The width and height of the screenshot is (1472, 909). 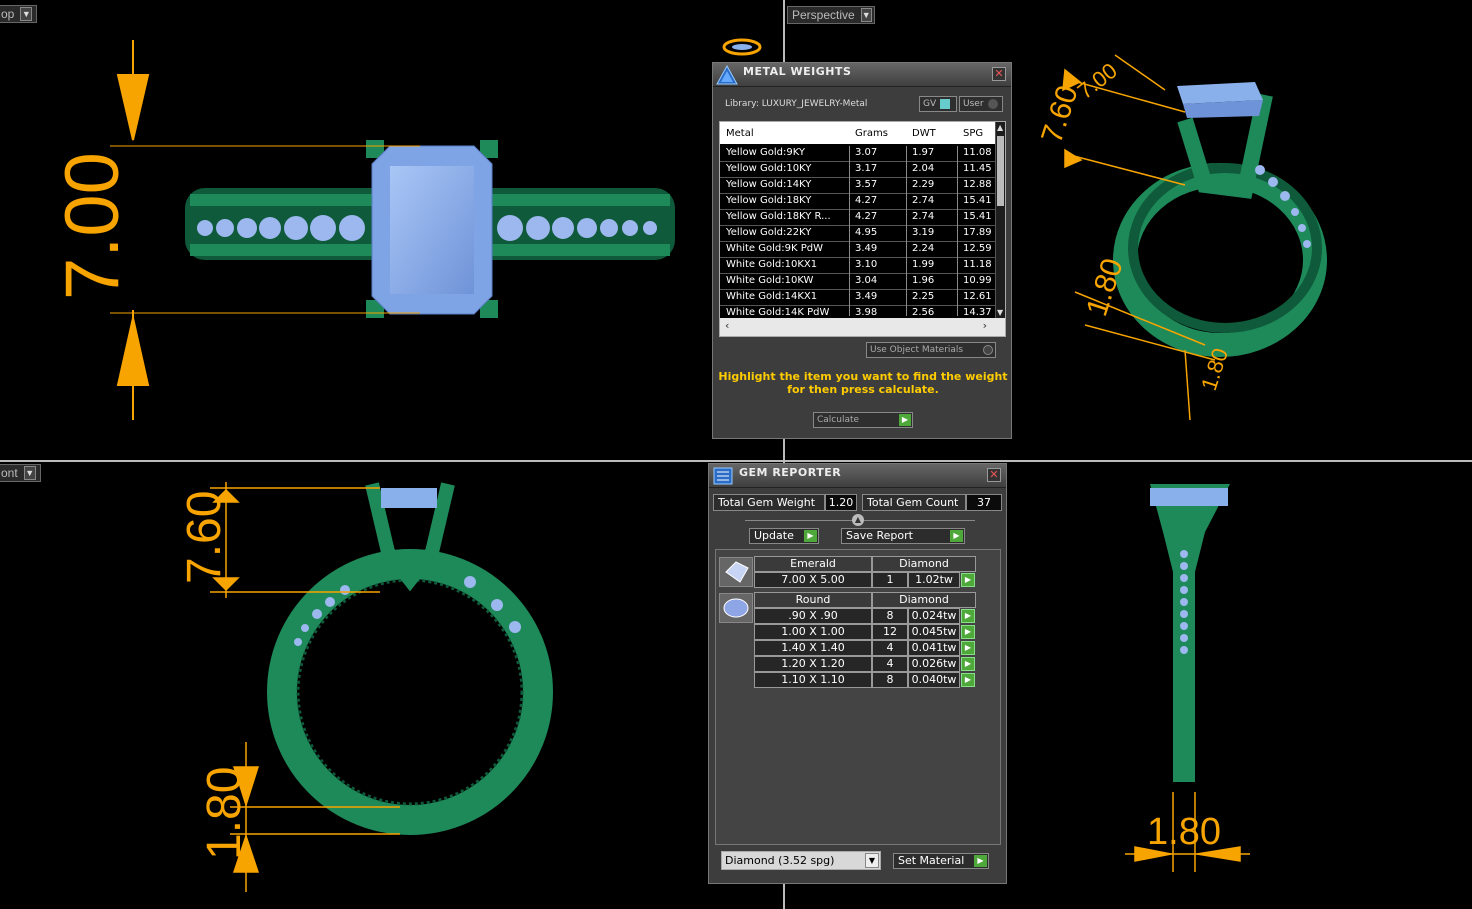 I want to click on gem-size: 7.00 X 5.00, so click(x=813, y=580).